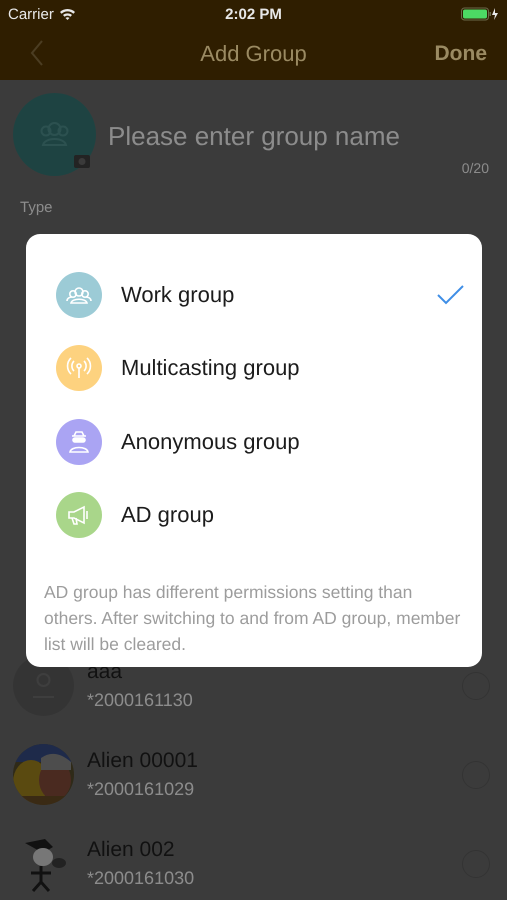 The height and width of the screenshot is (900, 507). I want to click on member-id: *2000161029, so click(141, 789).